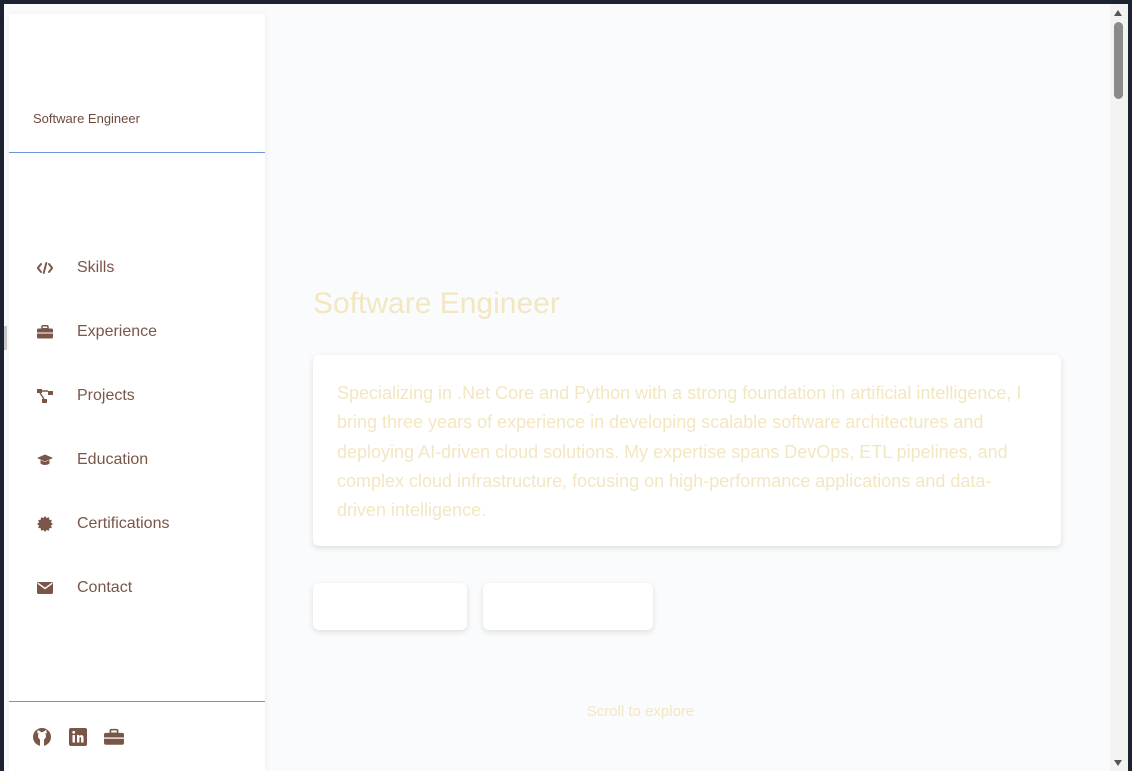 The width and height of the screenshot is (1132, 771). I want to click on github-icon, so click(42, 737).